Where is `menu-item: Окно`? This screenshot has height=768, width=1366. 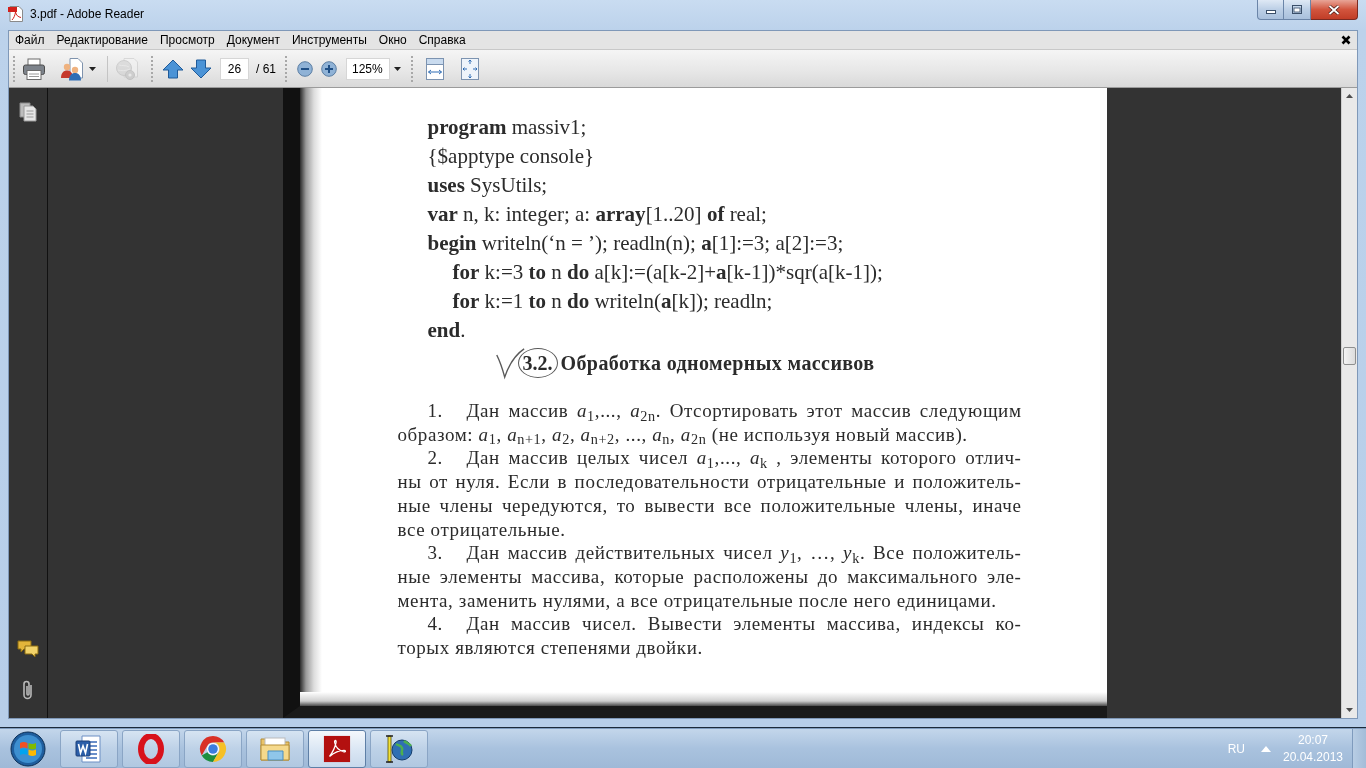
menu-item: Окно is located at coordinates (392, 40).